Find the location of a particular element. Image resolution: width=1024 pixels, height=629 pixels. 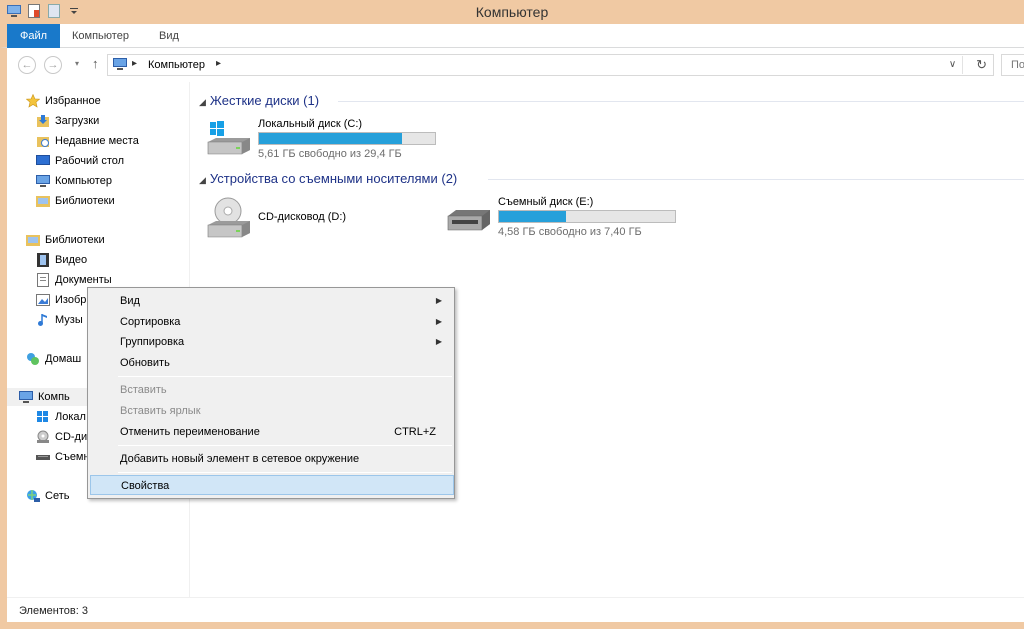

nav-libraries: Библиотеки is located at coordinates (65, 240).